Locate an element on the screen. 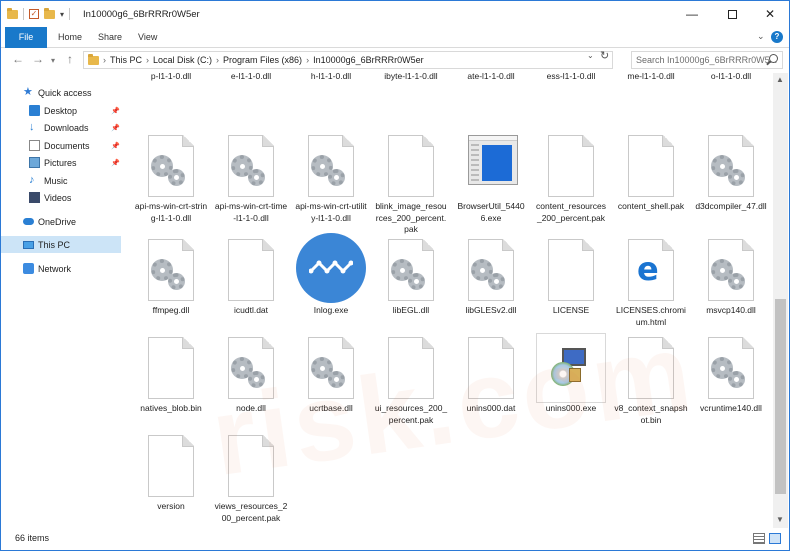 The width and height of the screenshot is (790, 551). vertical-scrollbar: ▲ ▼ is located at coordinates (780, 300).